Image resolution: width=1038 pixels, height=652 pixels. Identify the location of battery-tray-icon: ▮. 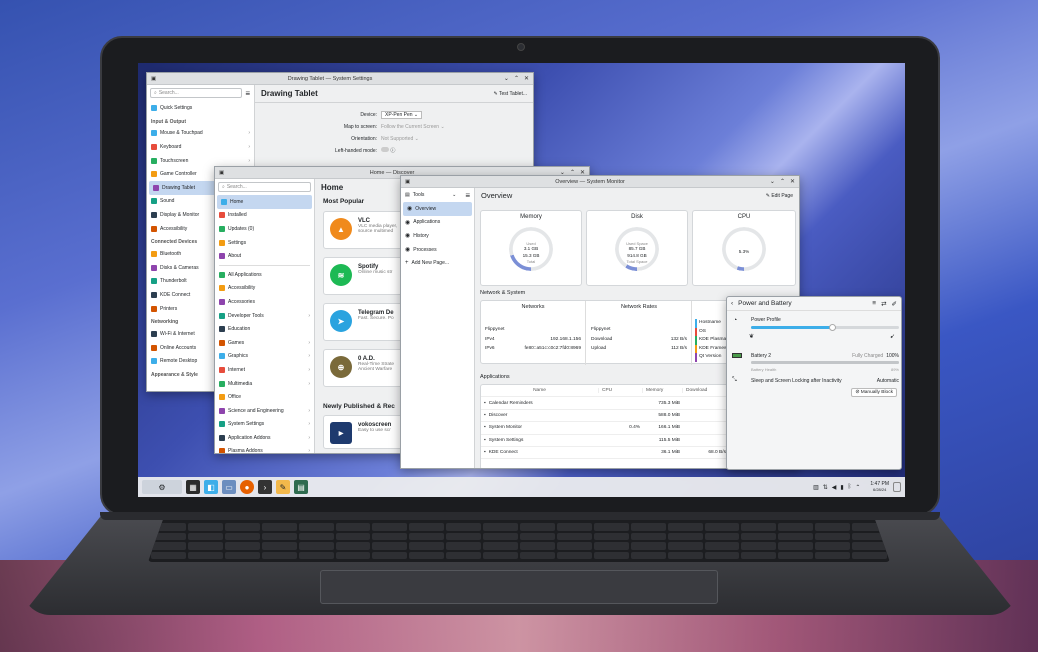
(841, 487).